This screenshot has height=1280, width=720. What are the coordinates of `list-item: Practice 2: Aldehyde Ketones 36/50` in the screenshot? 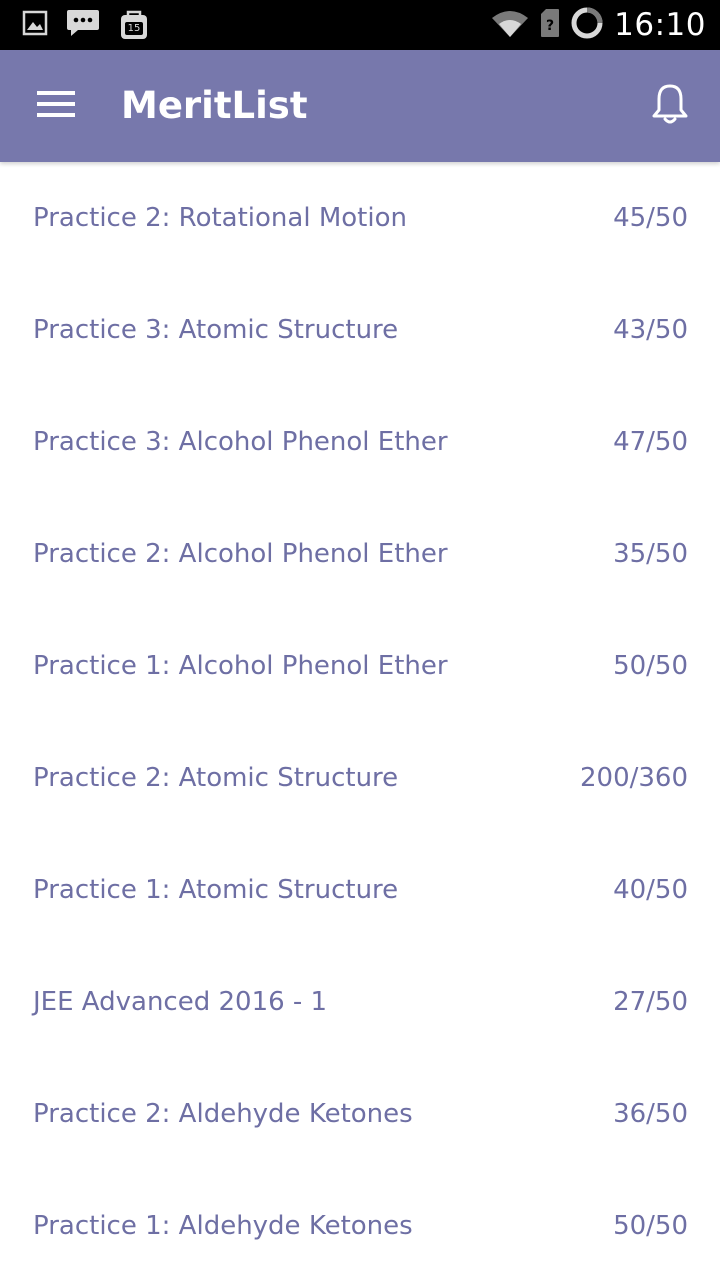 It's located at (360, 1114).